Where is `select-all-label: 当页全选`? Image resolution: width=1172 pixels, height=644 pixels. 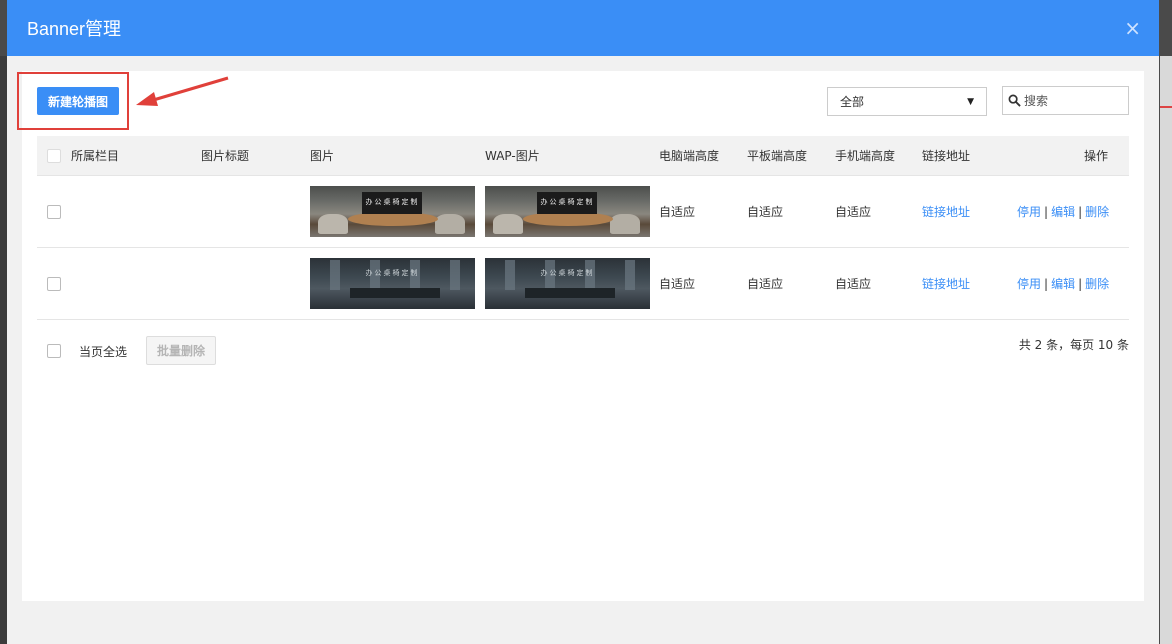 select-all-label: 当页全选 is located at coordinates (103, 352).